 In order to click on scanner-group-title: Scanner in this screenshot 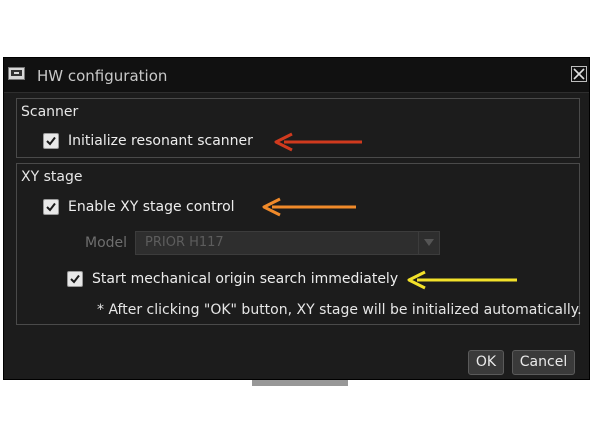, I will do `click(50, 112)`.